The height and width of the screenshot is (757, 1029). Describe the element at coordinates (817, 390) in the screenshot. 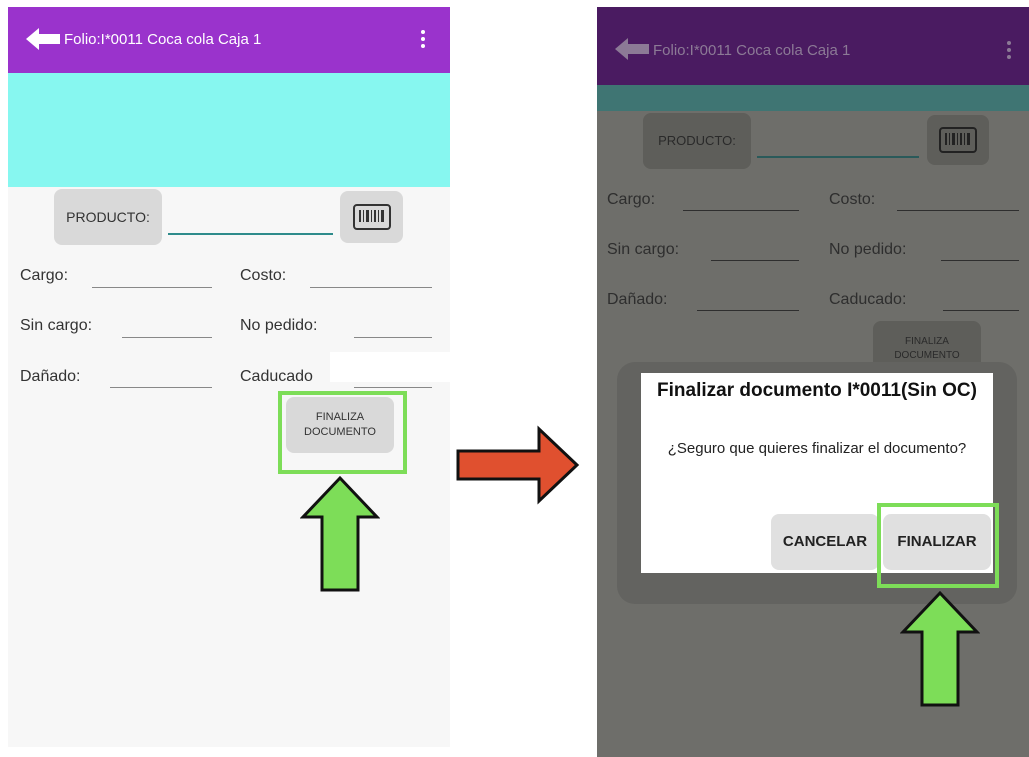

I see `dialog-title: Finalizar documento I*0011(Sin OC)` at that location.